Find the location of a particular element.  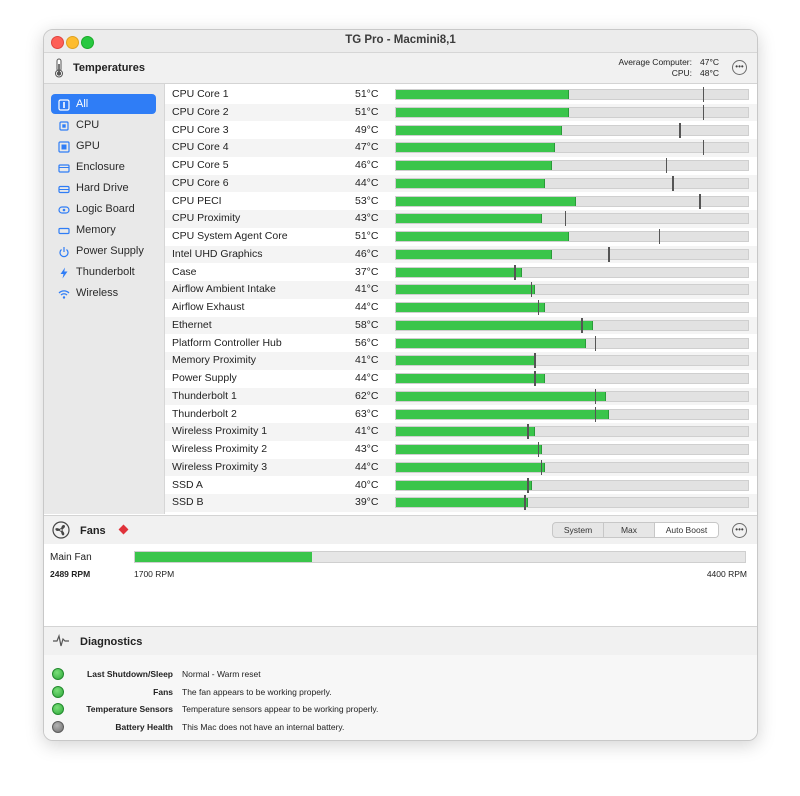

sidebar-item-label: Wireless is located at coordinates (97, 293).